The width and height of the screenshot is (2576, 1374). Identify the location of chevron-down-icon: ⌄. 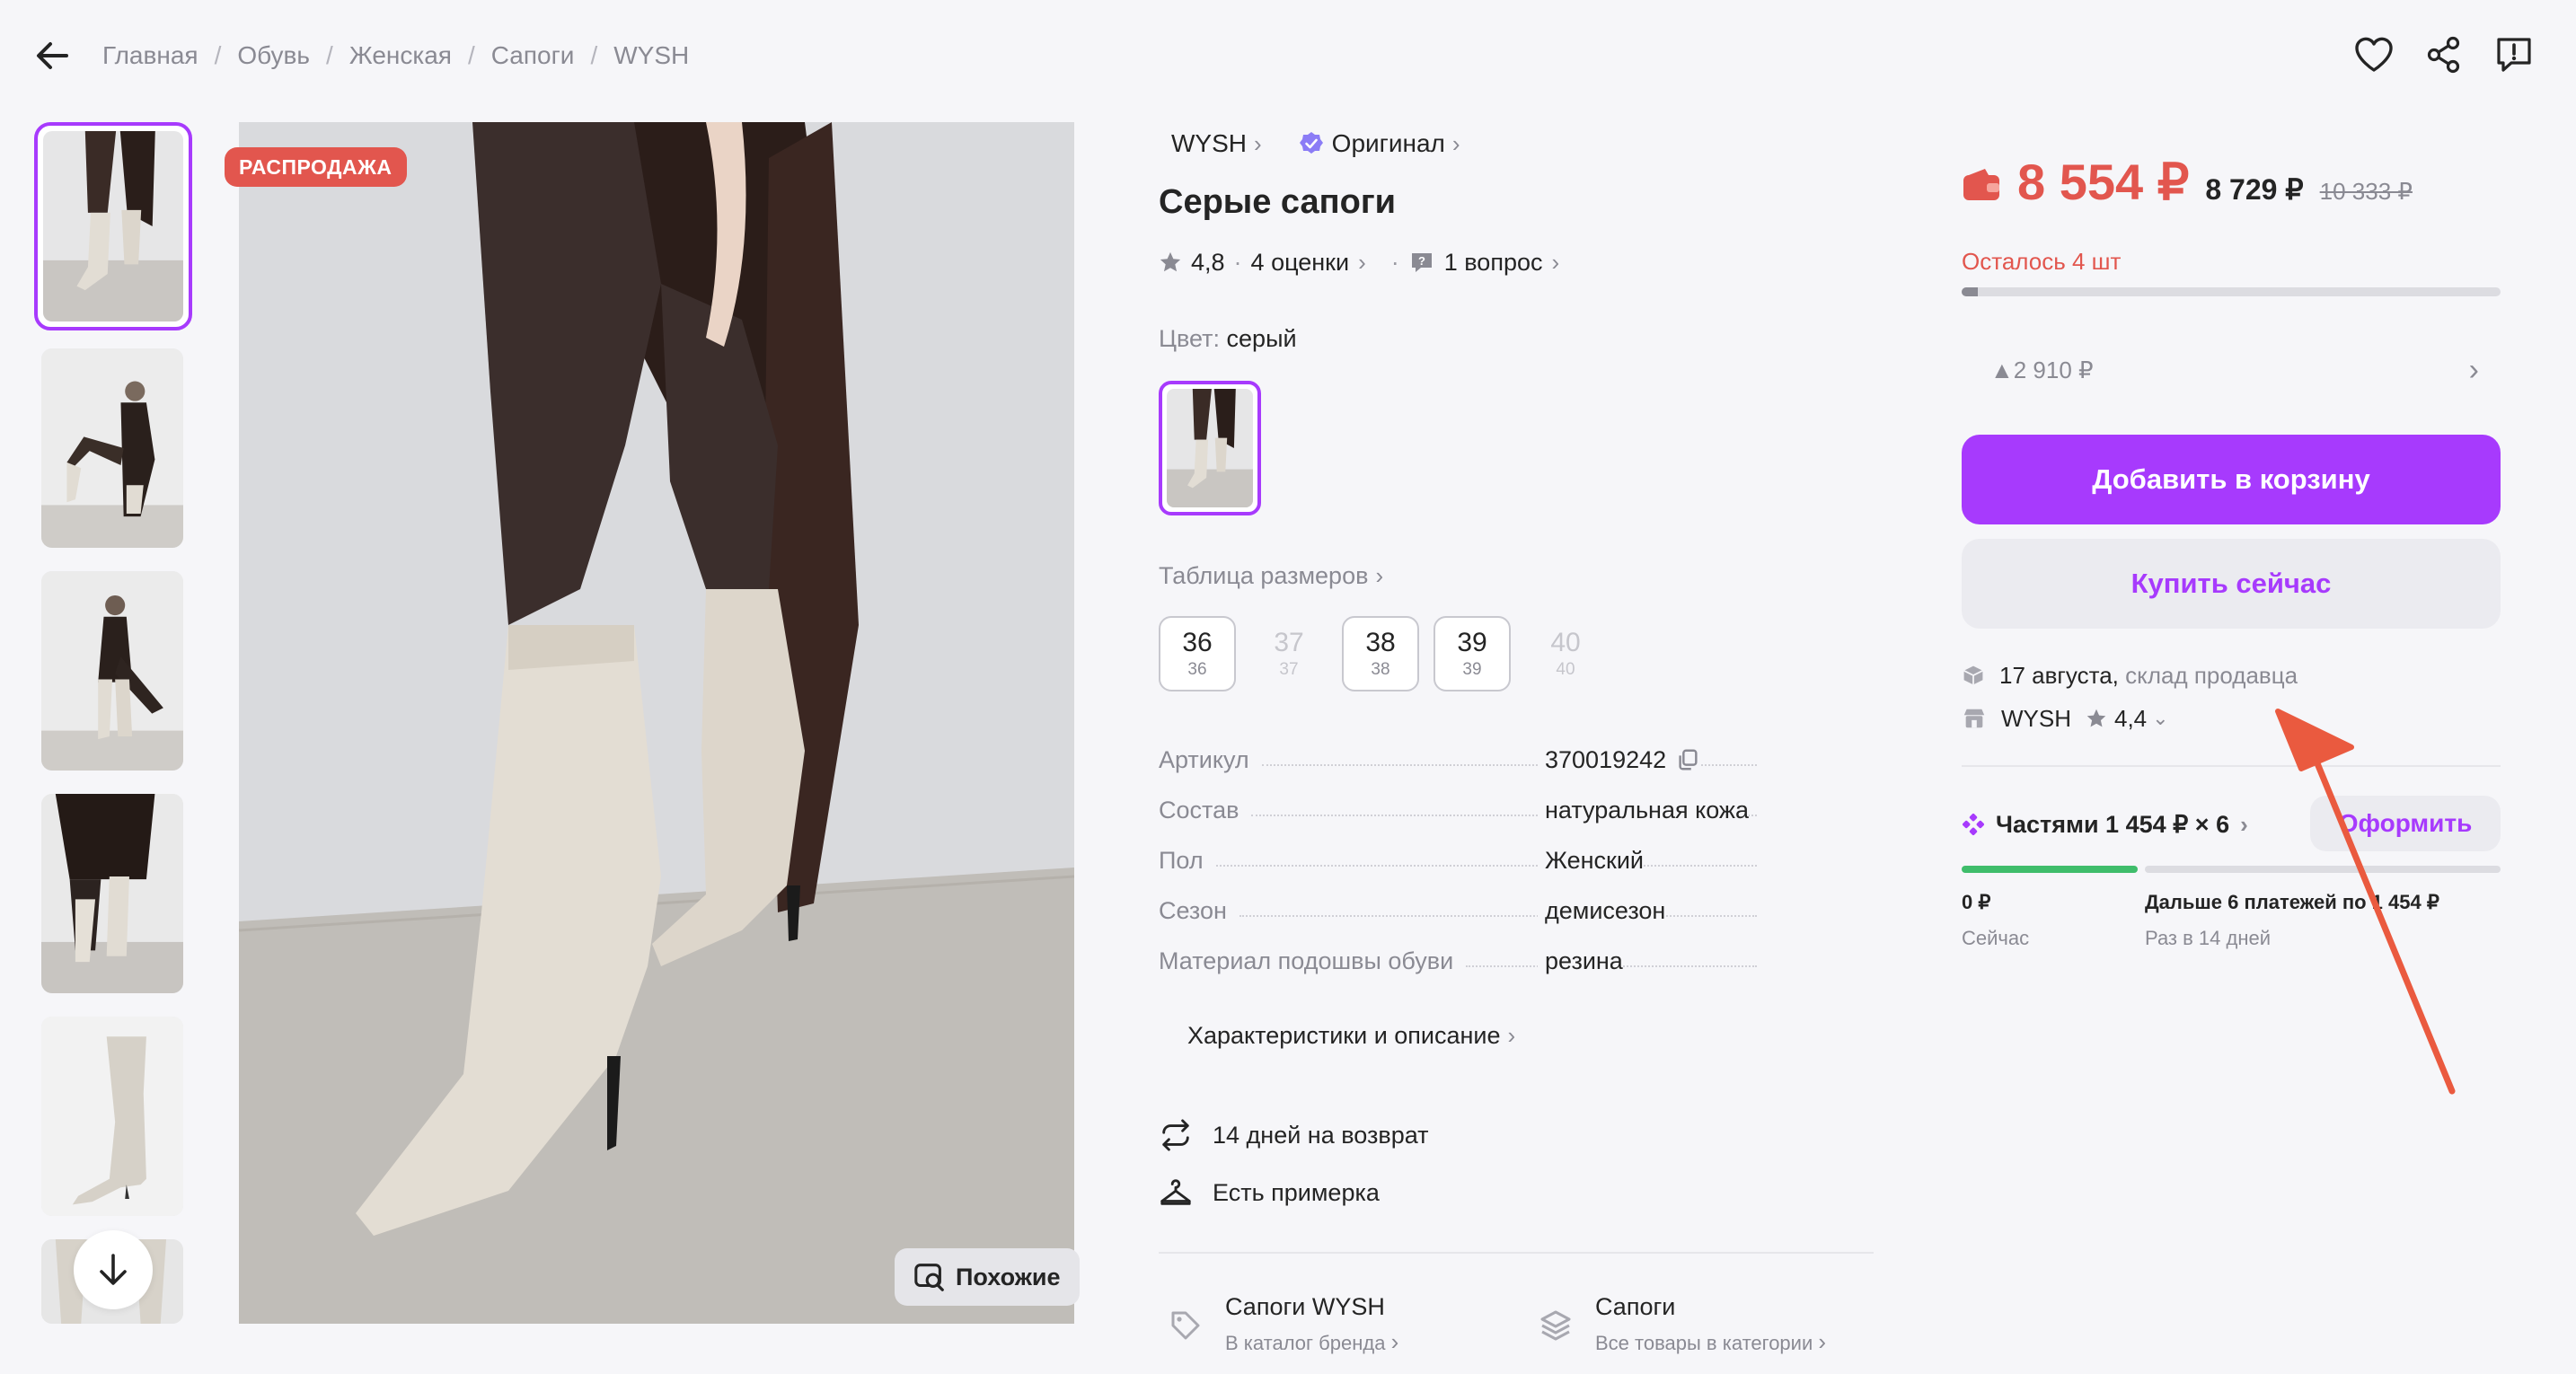
(2160, 718).